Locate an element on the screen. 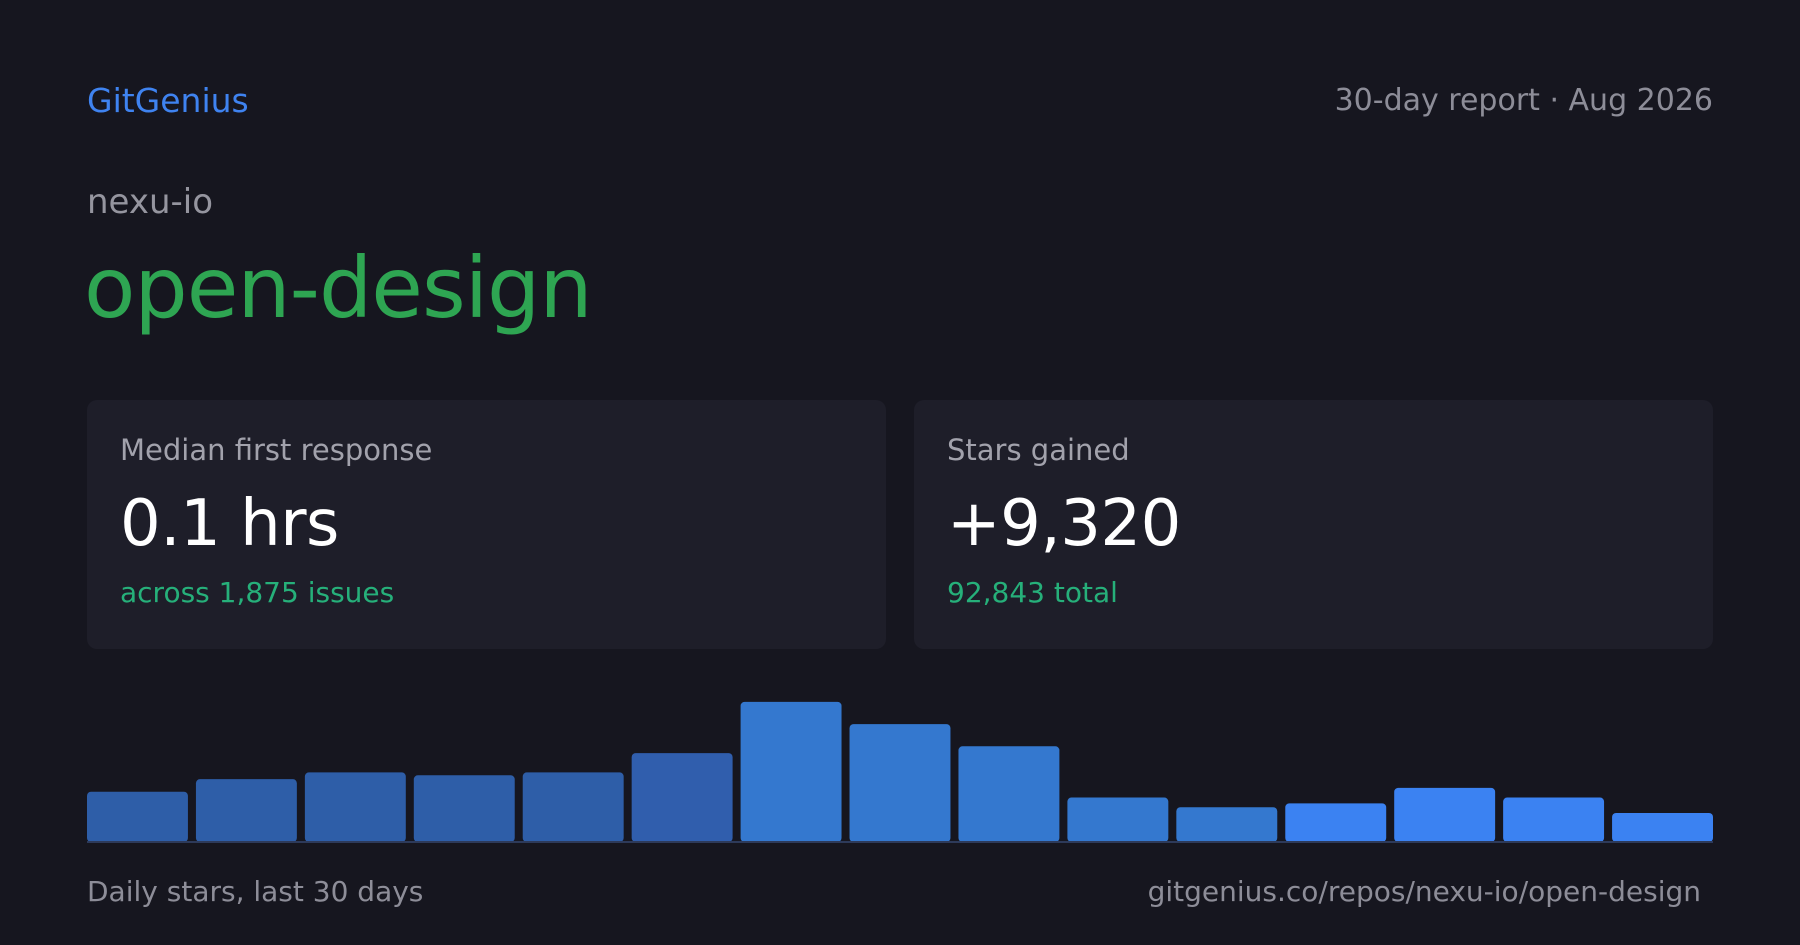 Image resolution: width=1800 pixels, height=945 pixels. brand-logo-text: GitGenius is located at coordinates (168, 101).